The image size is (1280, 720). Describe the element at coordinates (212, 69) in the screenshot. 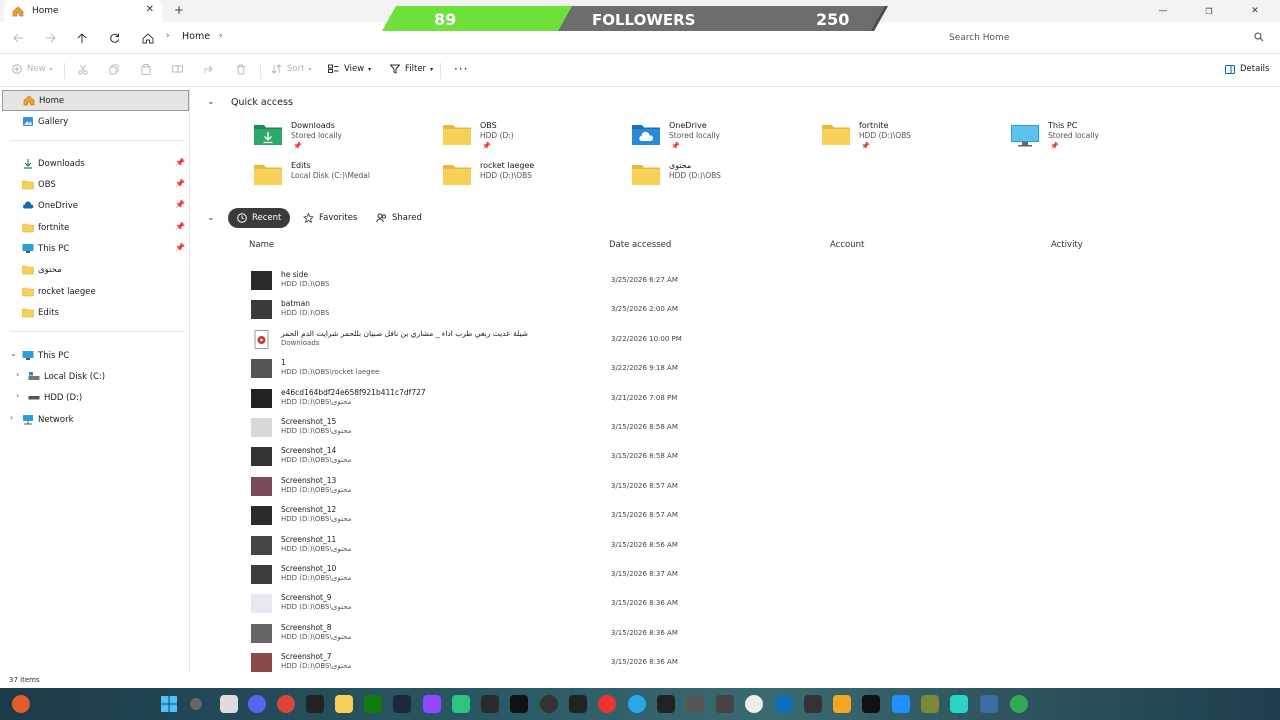

I see `share-button` at that location.